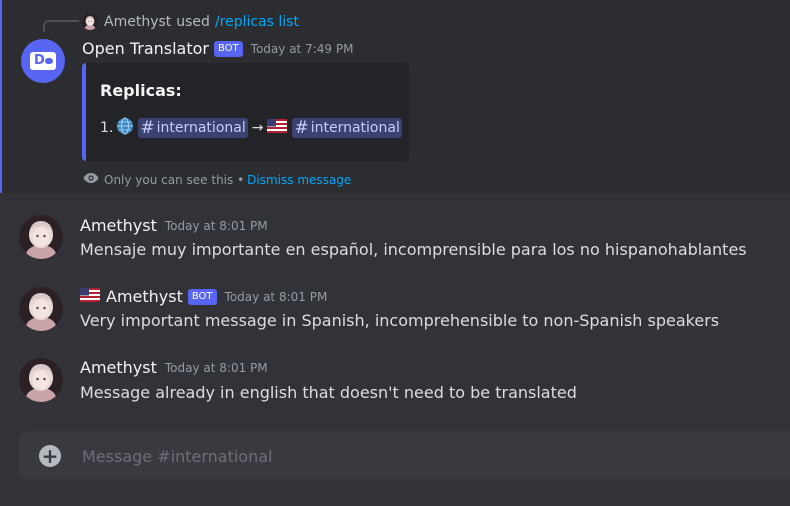  Describe the element at coordinates (137, 22) in the screenshot. I see `reply-user: Amethyst` at that location.